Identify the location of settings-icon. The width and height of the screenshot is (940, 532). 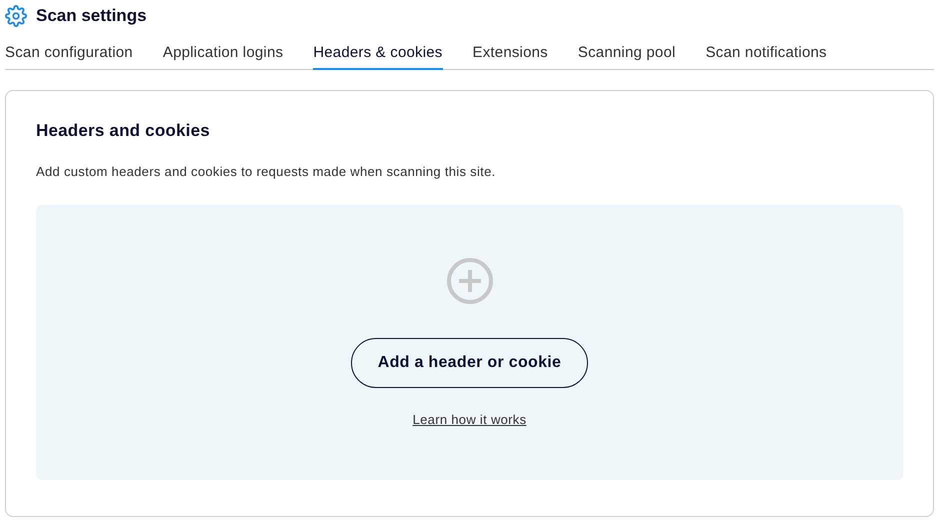
(16, 16).